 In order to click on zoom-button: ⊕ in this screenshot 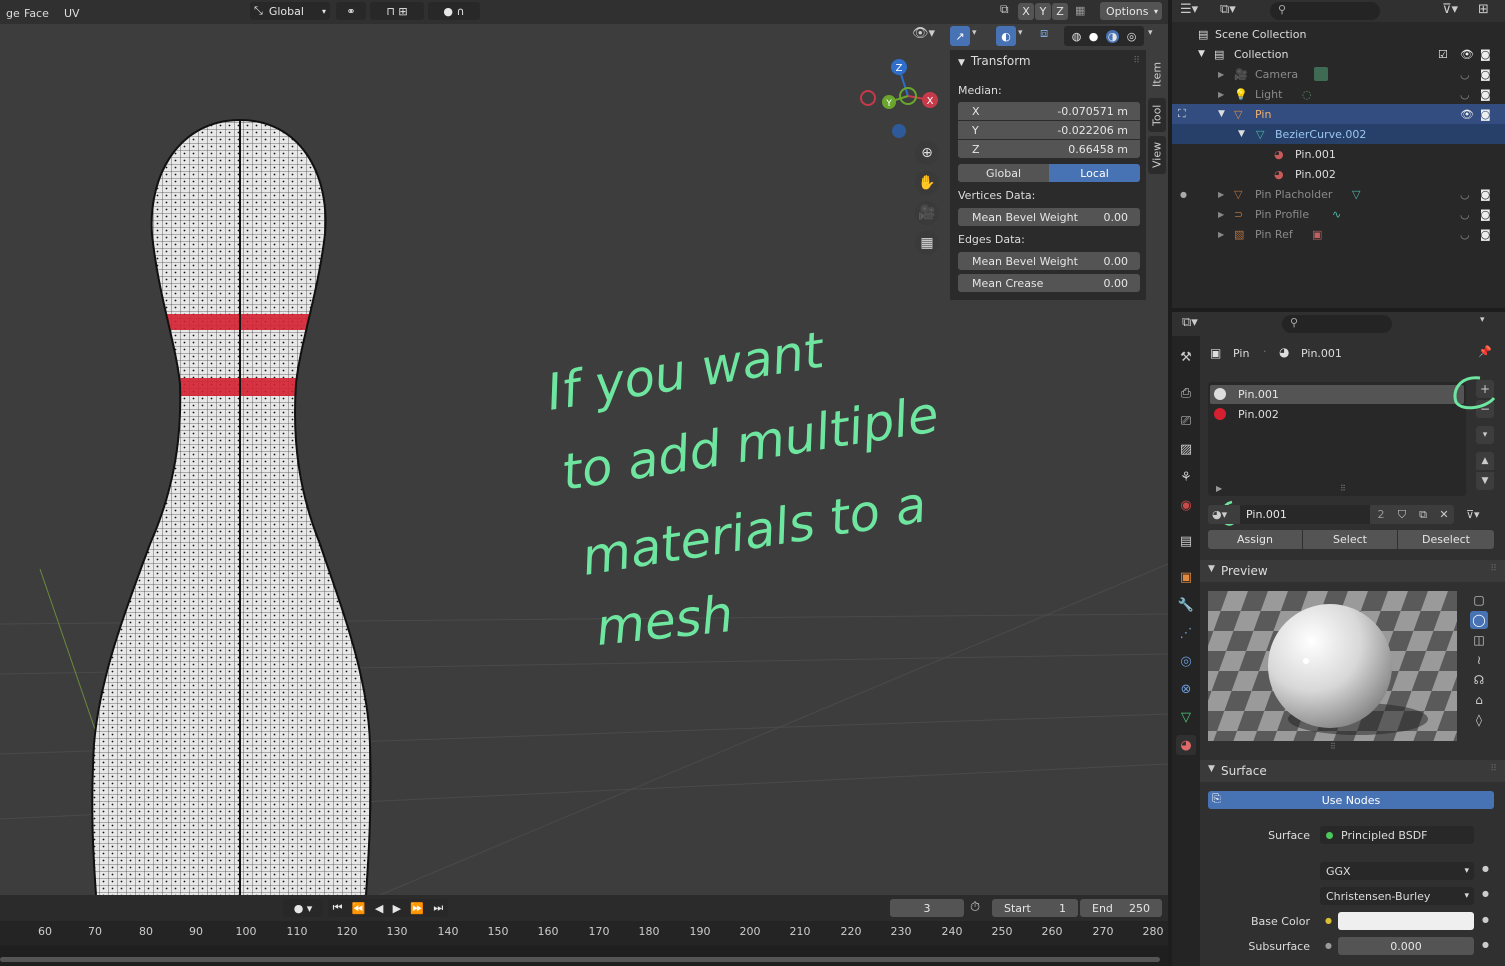, I will do `click(927, 153)`.